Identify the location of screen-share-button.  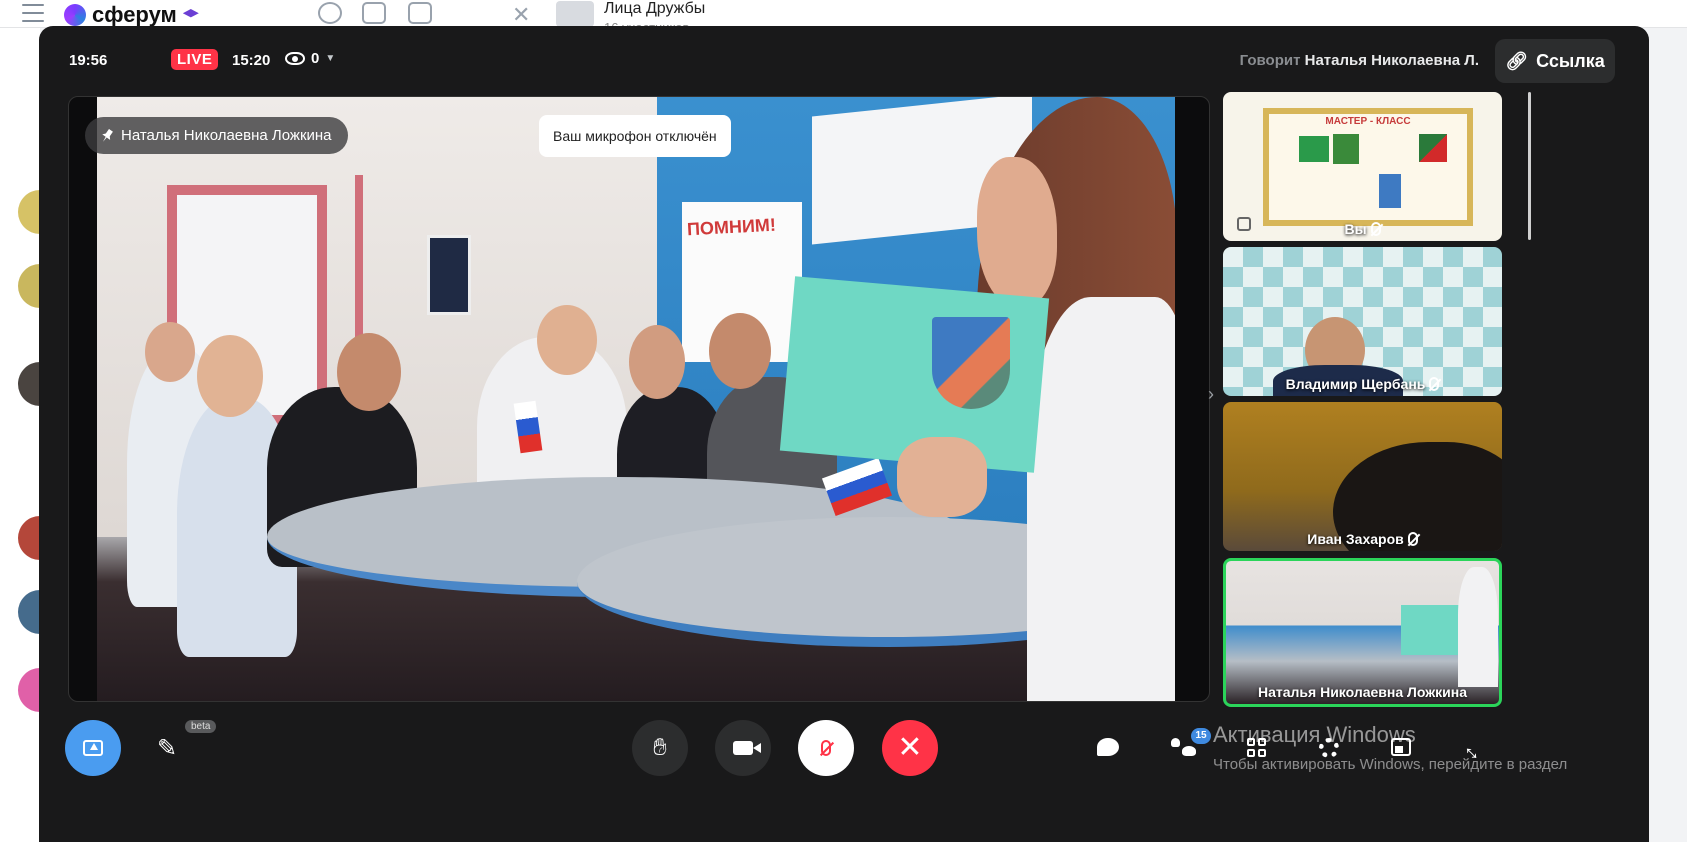
(93, 748).